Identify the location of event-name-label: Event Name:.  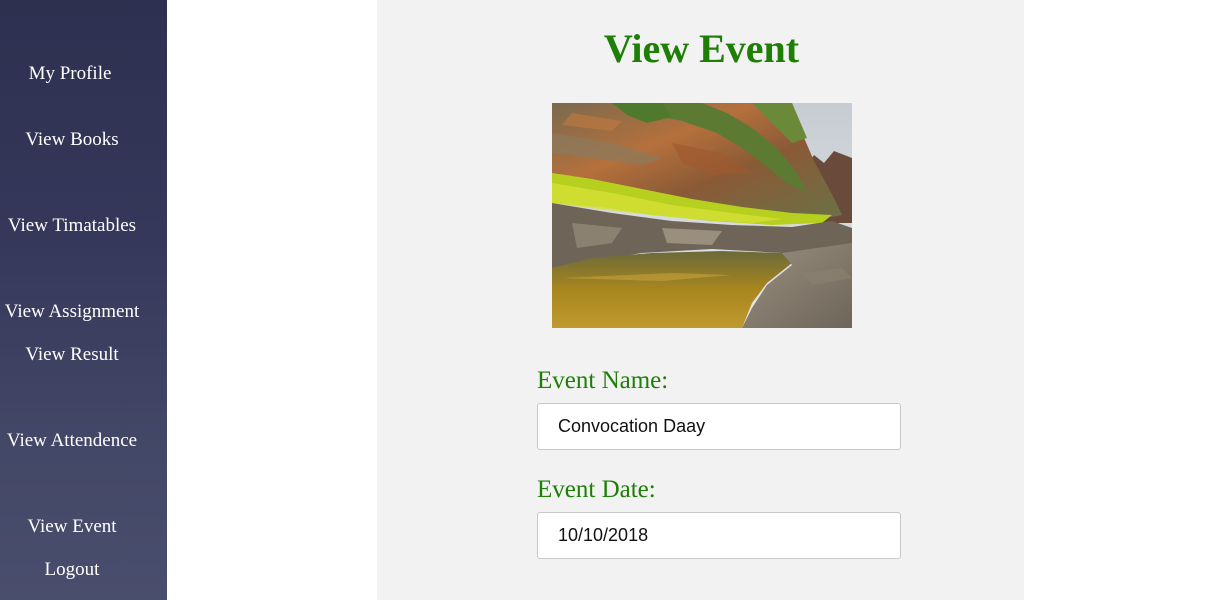
(603, 380).